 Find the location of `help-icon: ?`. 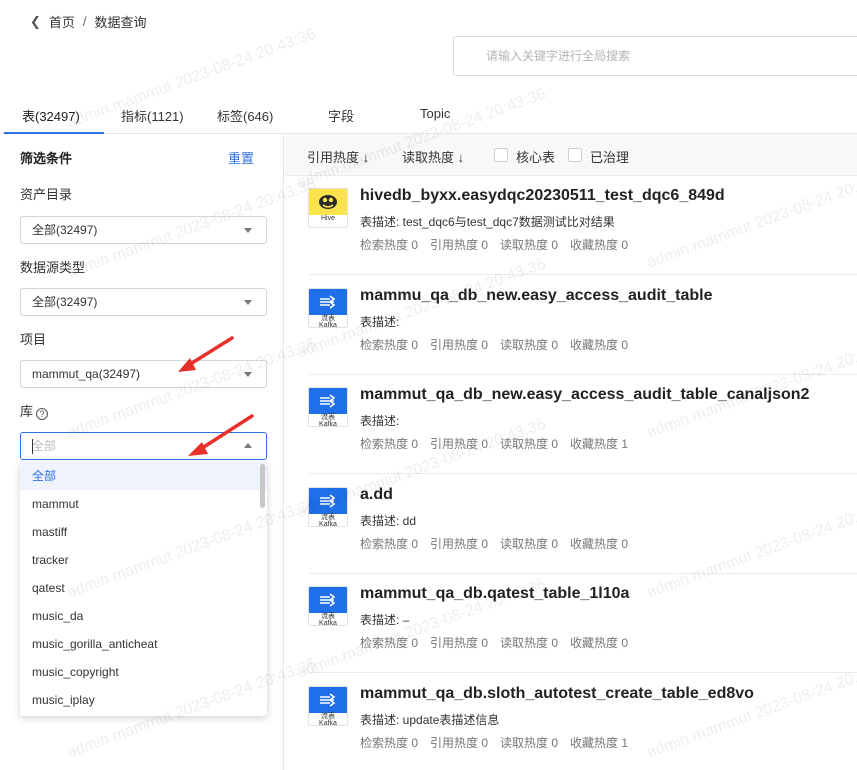

help-icon: ? is located at coordinates (42, 414).